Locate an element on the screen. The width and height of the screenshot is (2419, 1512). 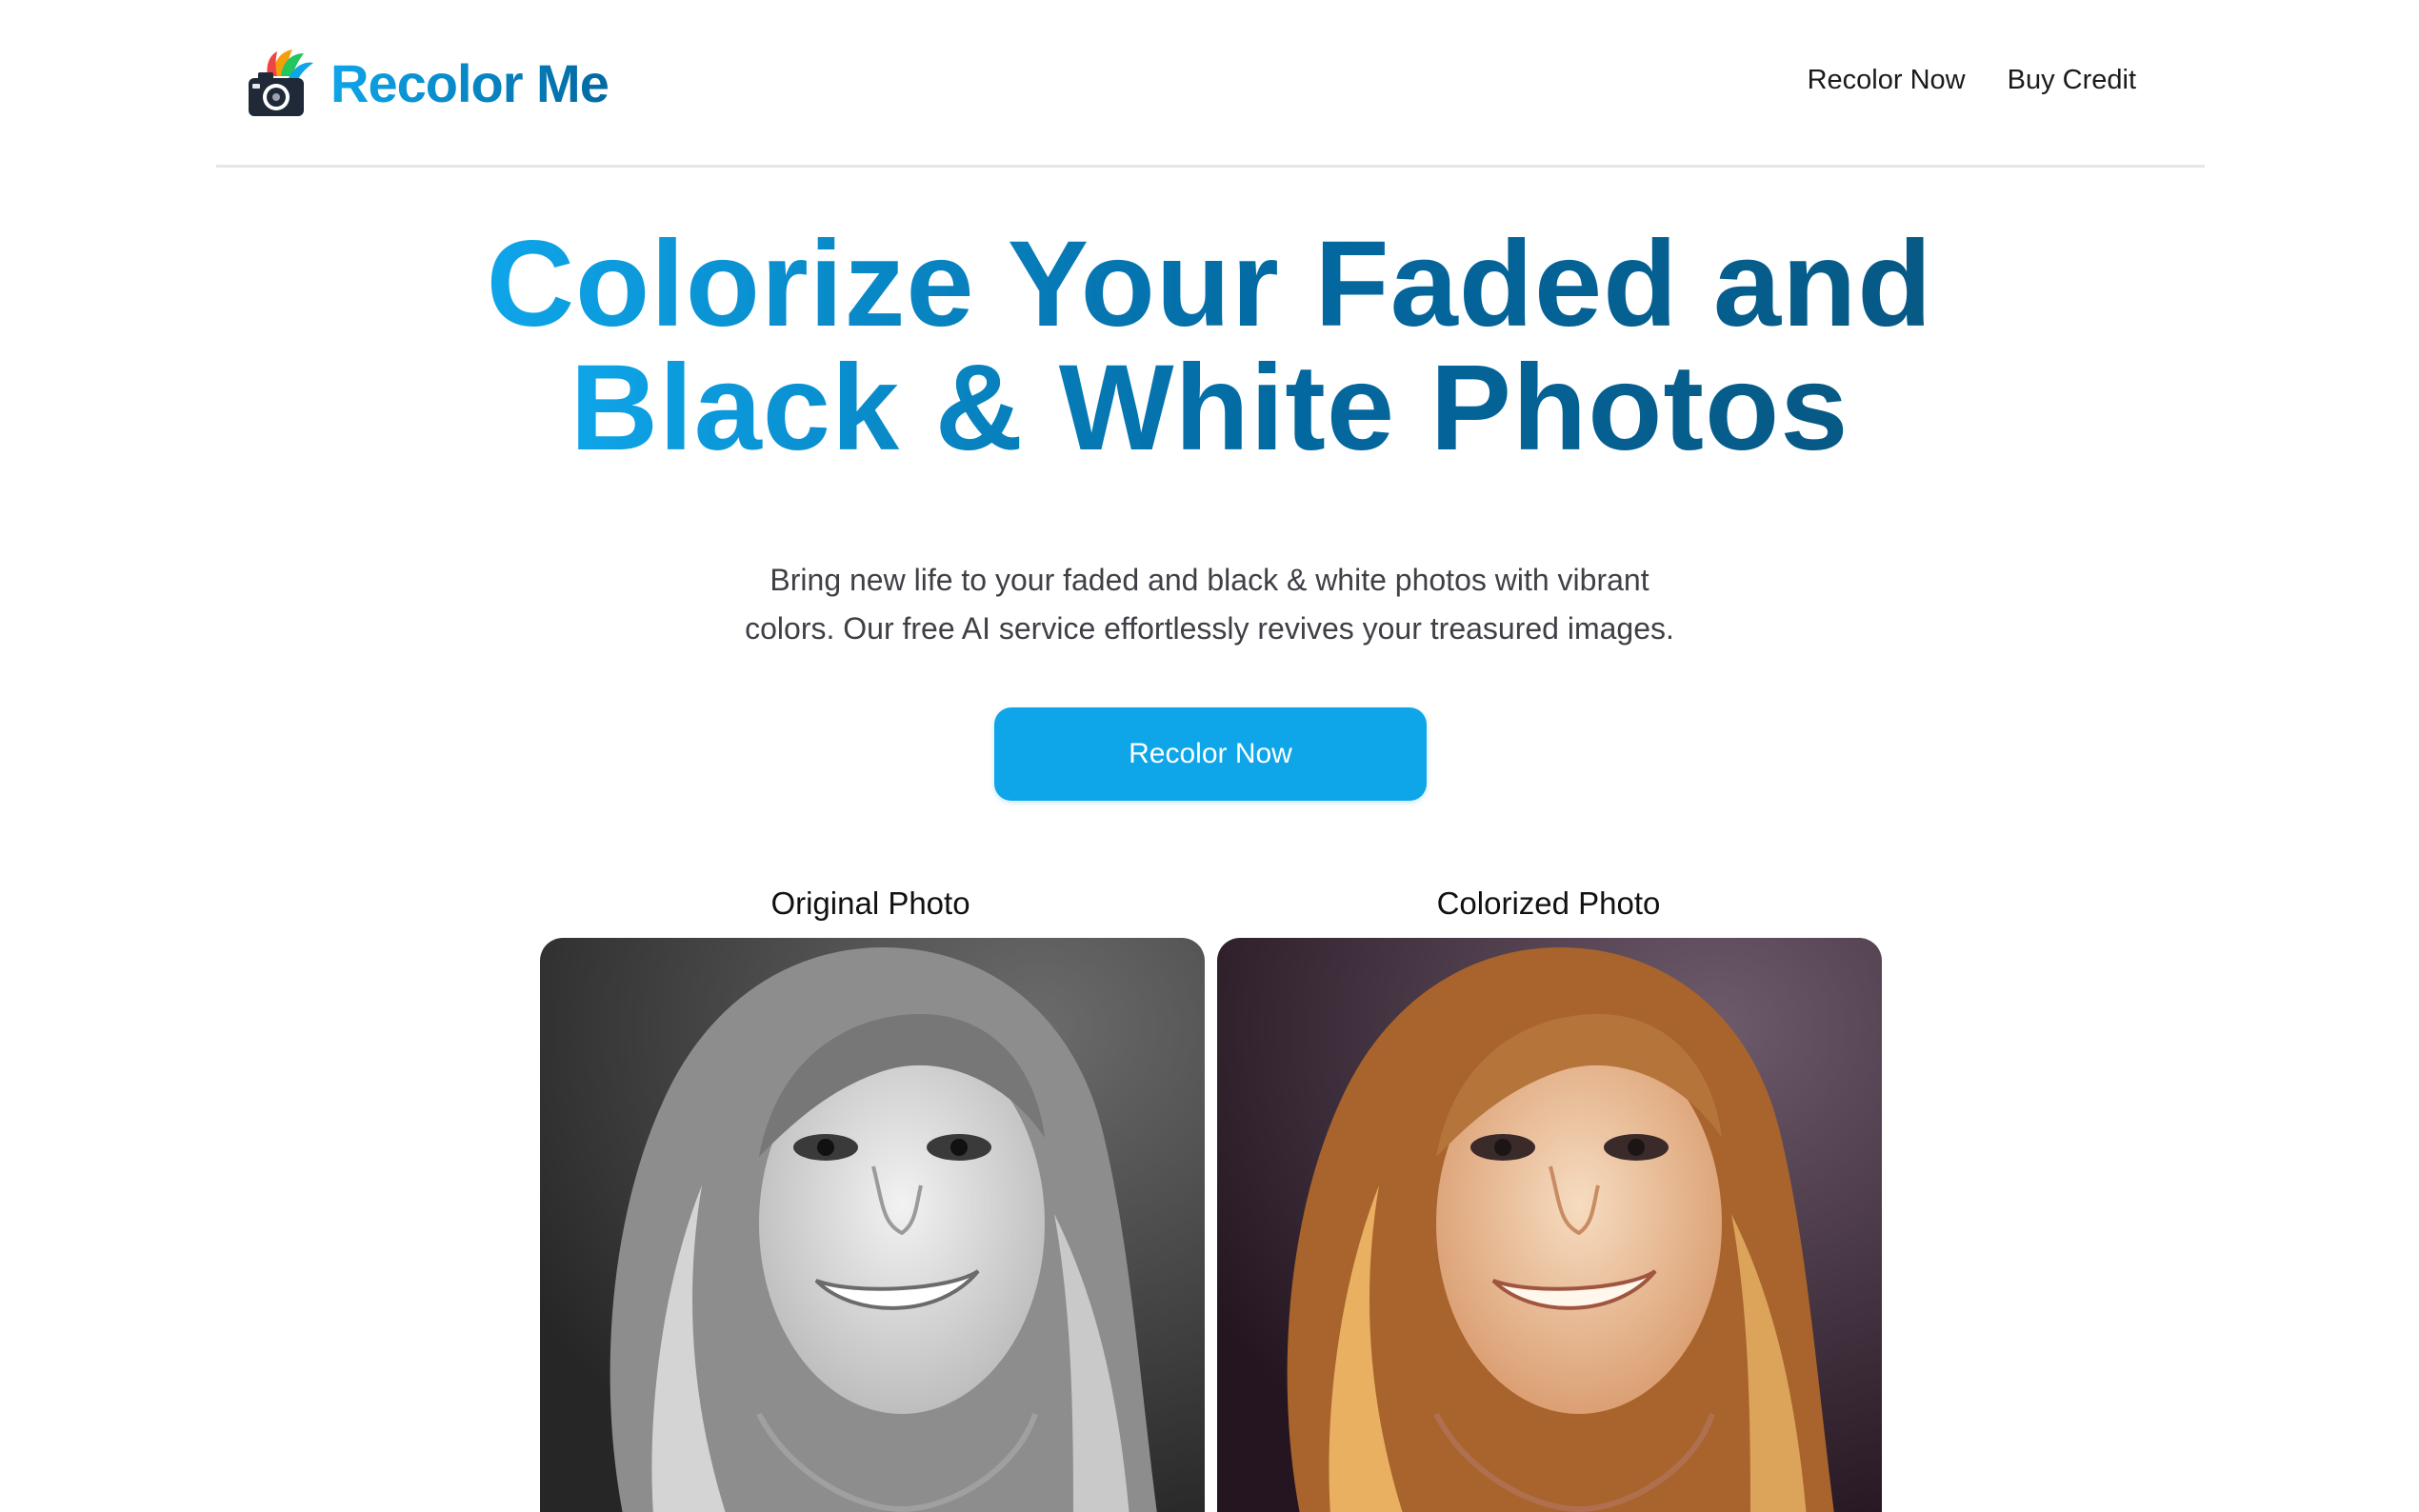
original-portrait-image is located at coordinates (872, 1225).